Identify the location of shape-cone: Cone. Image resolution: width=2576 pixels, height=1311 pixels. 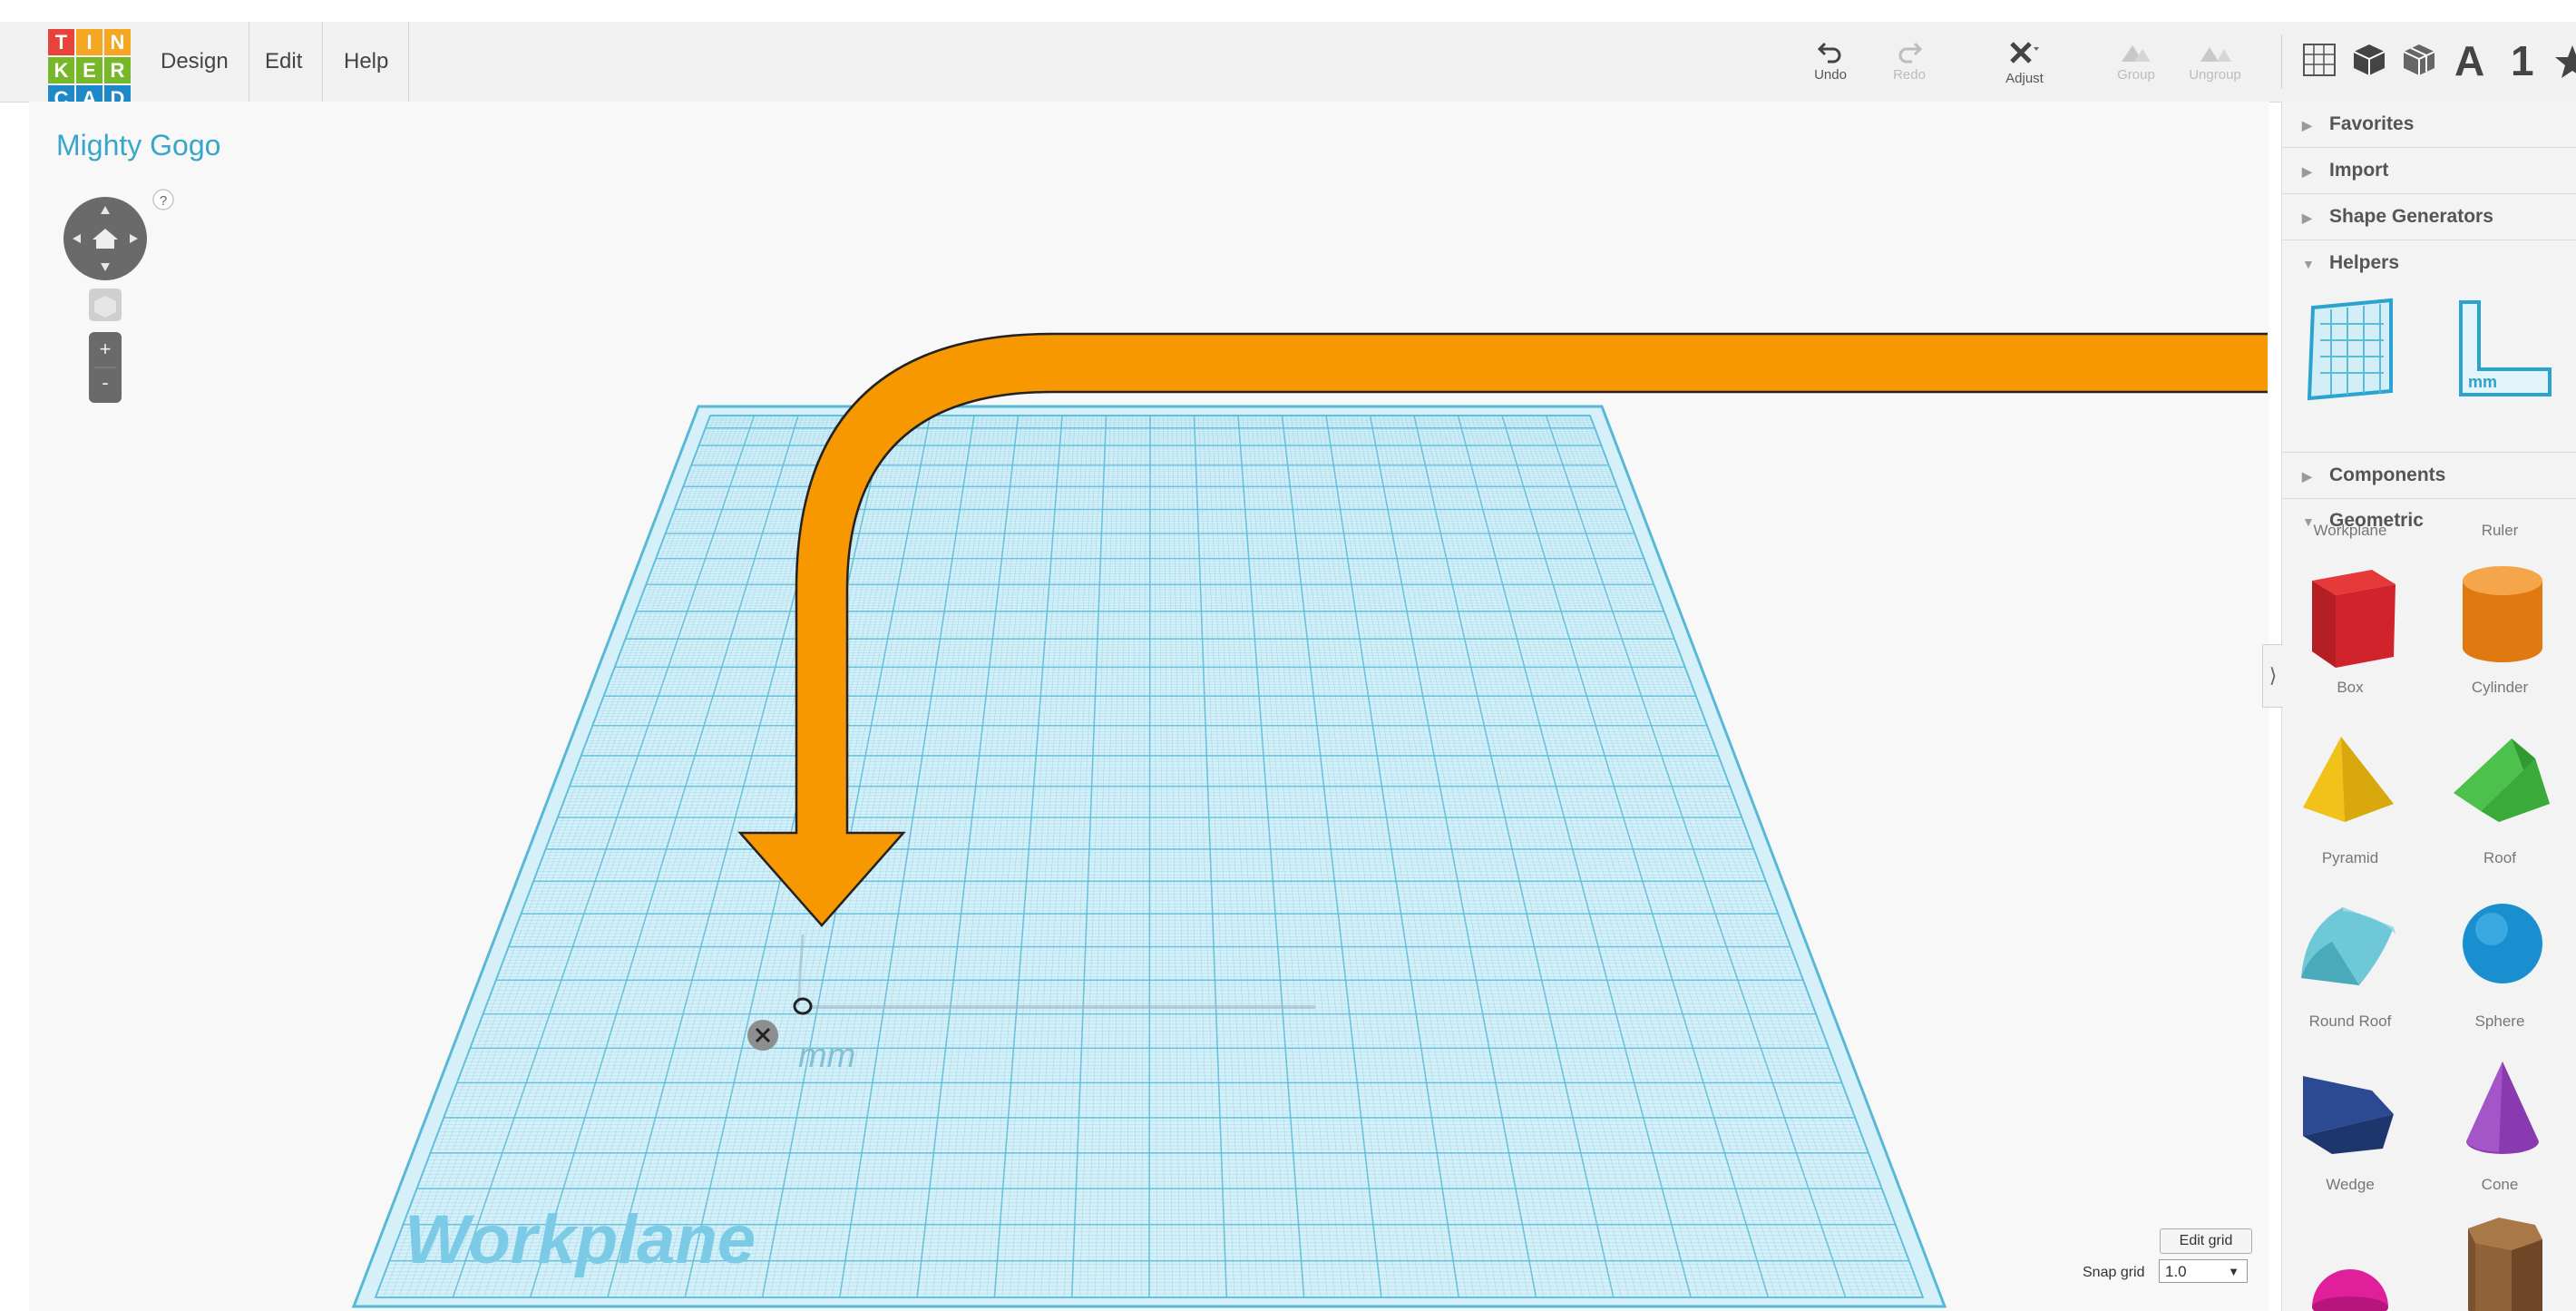
(2500, 1126).